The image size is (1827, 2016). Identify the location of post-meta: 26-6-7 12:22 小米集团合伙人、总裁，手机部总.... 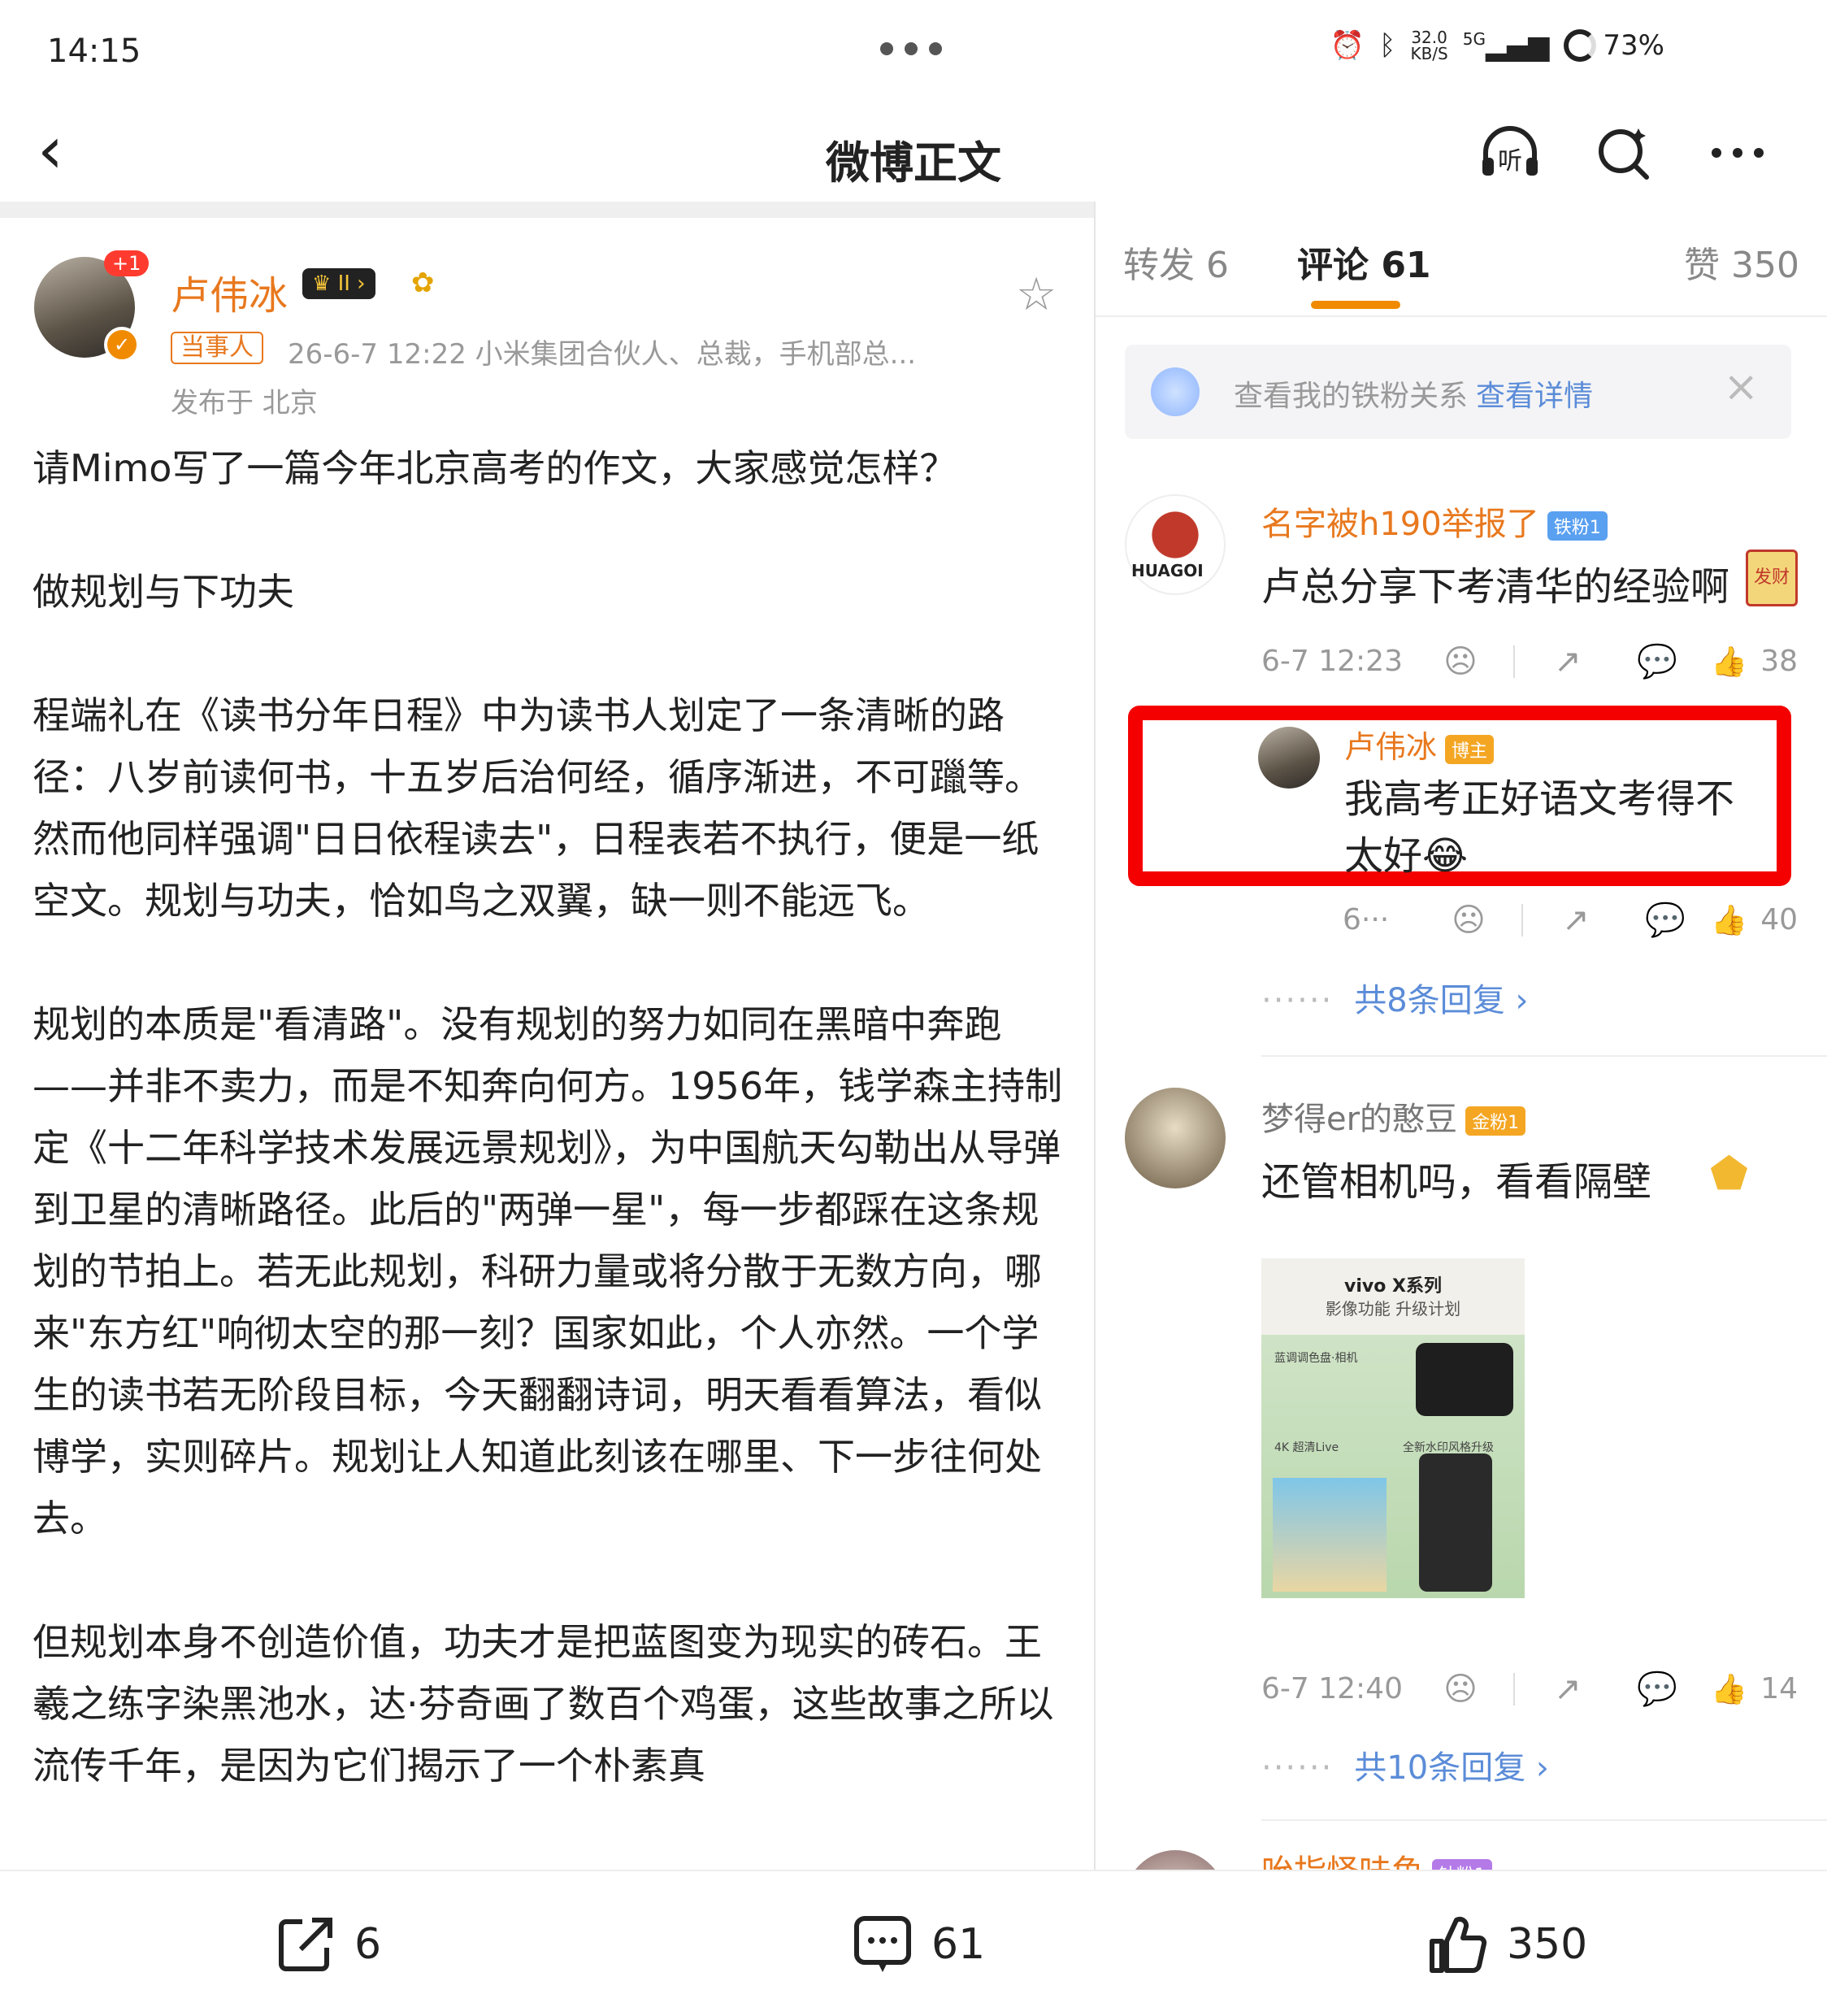
(602, 354).